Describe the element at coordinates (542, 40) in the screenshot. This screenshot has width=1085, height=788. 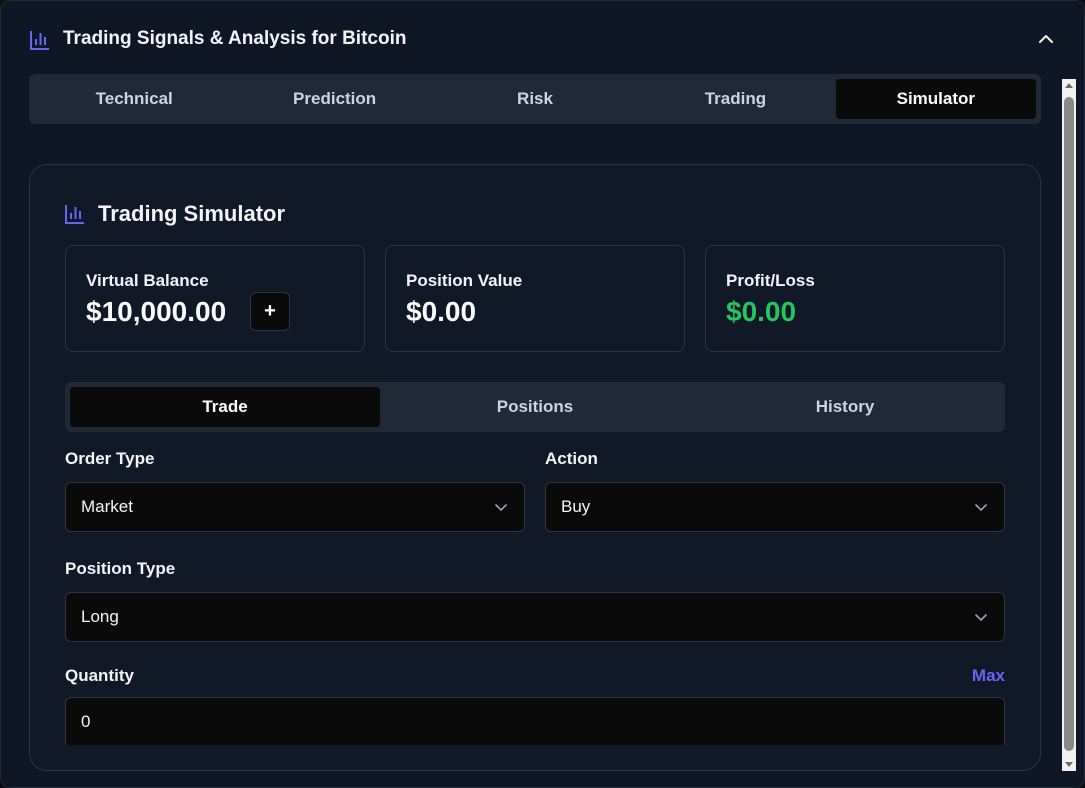
I see `panel-header: Trading Signals & Analysis for Bitcoin` at that location.